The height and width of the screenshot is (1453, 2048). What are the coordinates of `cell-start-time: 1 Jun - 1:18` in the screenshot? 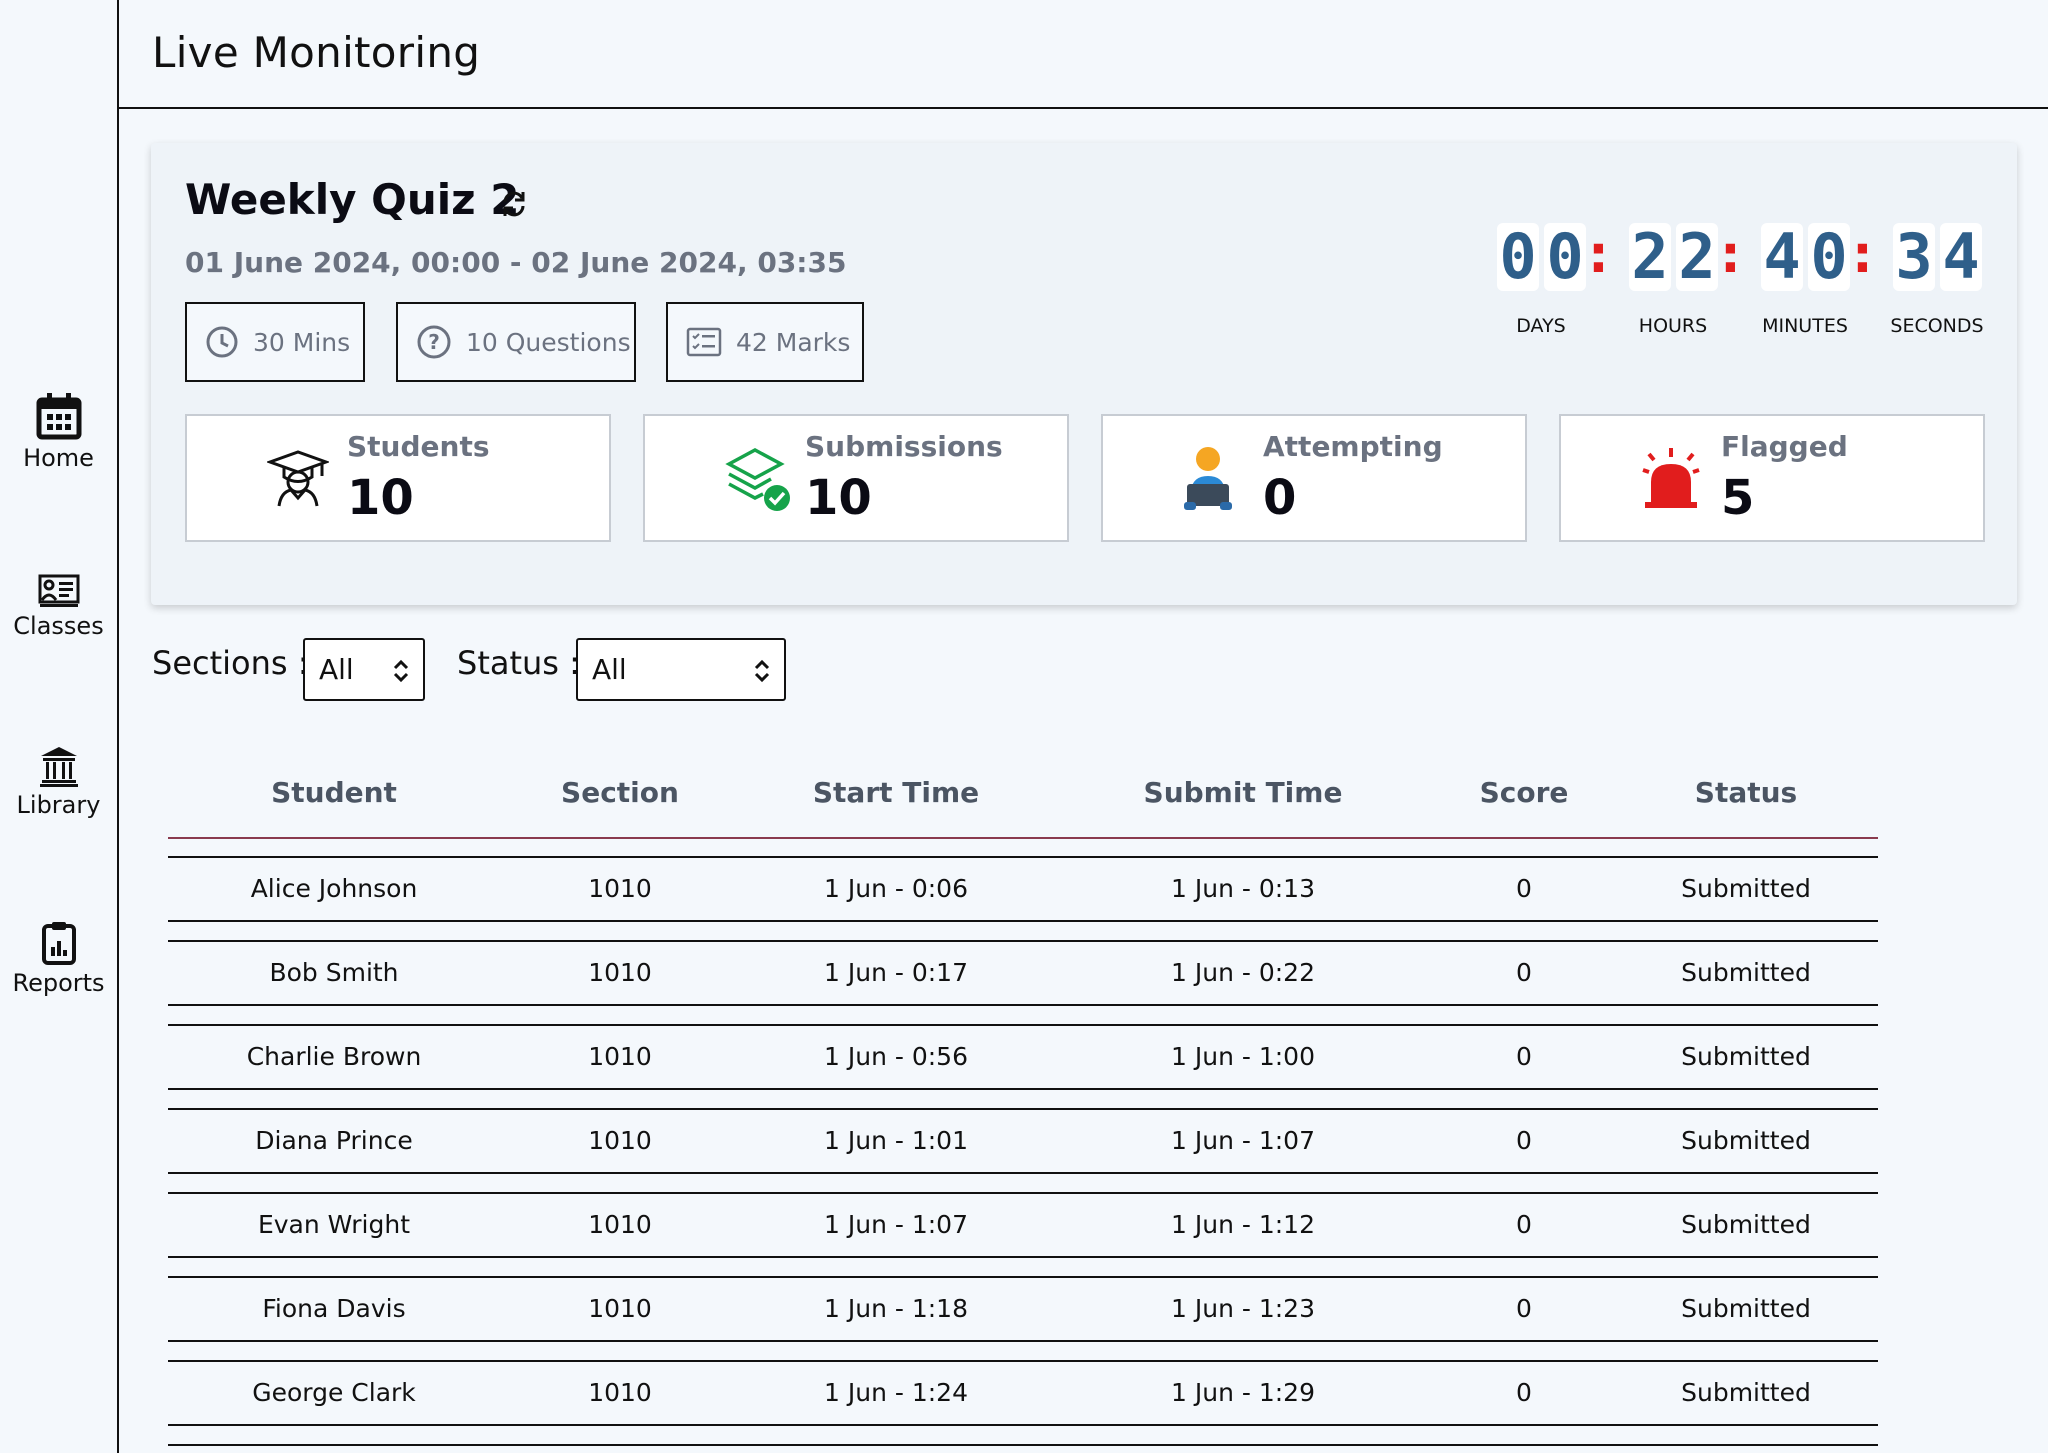 It's located at (896, 1308).